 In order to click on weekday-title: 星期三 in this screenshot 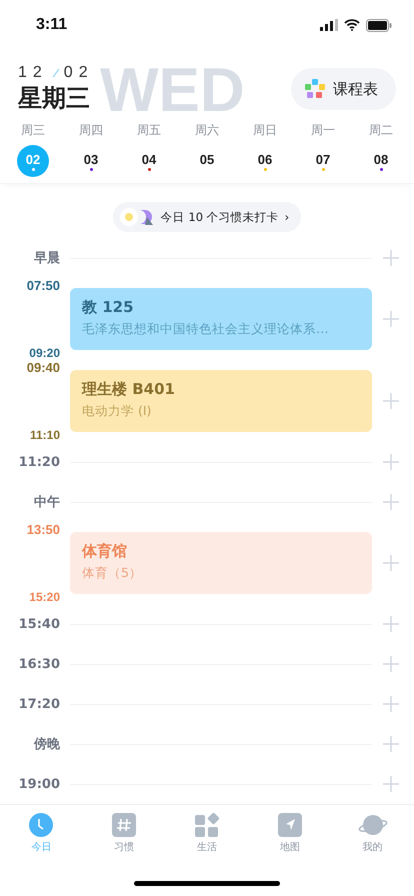, I will do `click(54, 98)`.